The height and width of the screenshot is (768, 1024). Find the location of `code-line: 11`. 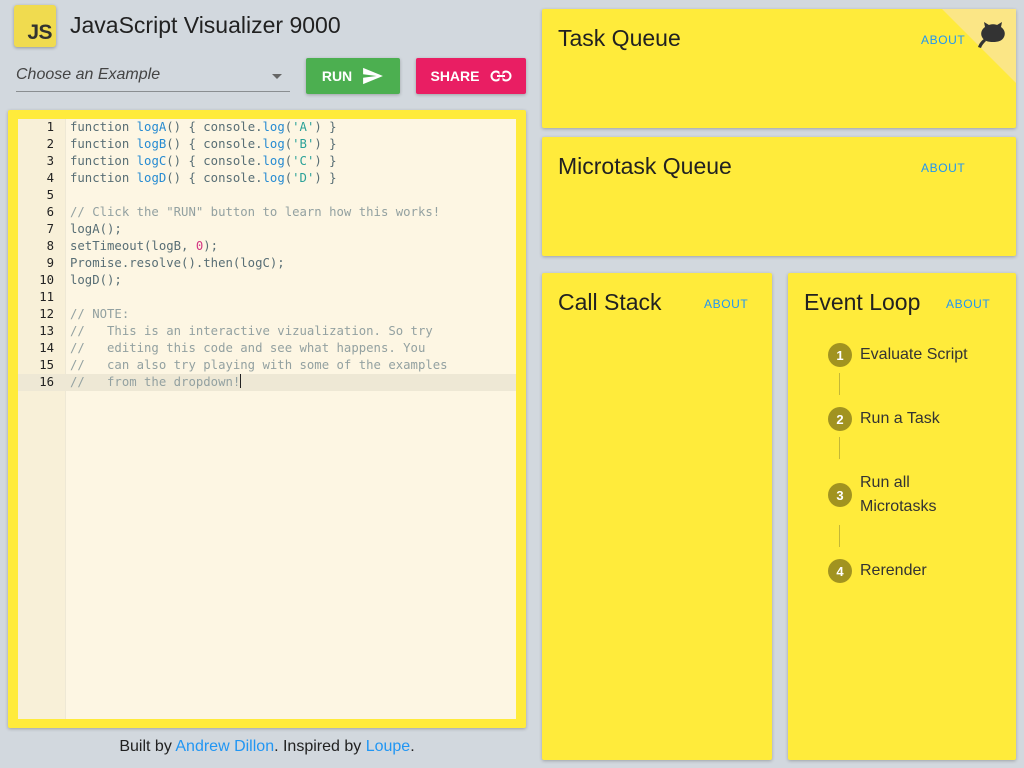

code-line: 11 is located at coordinates (267, 297).